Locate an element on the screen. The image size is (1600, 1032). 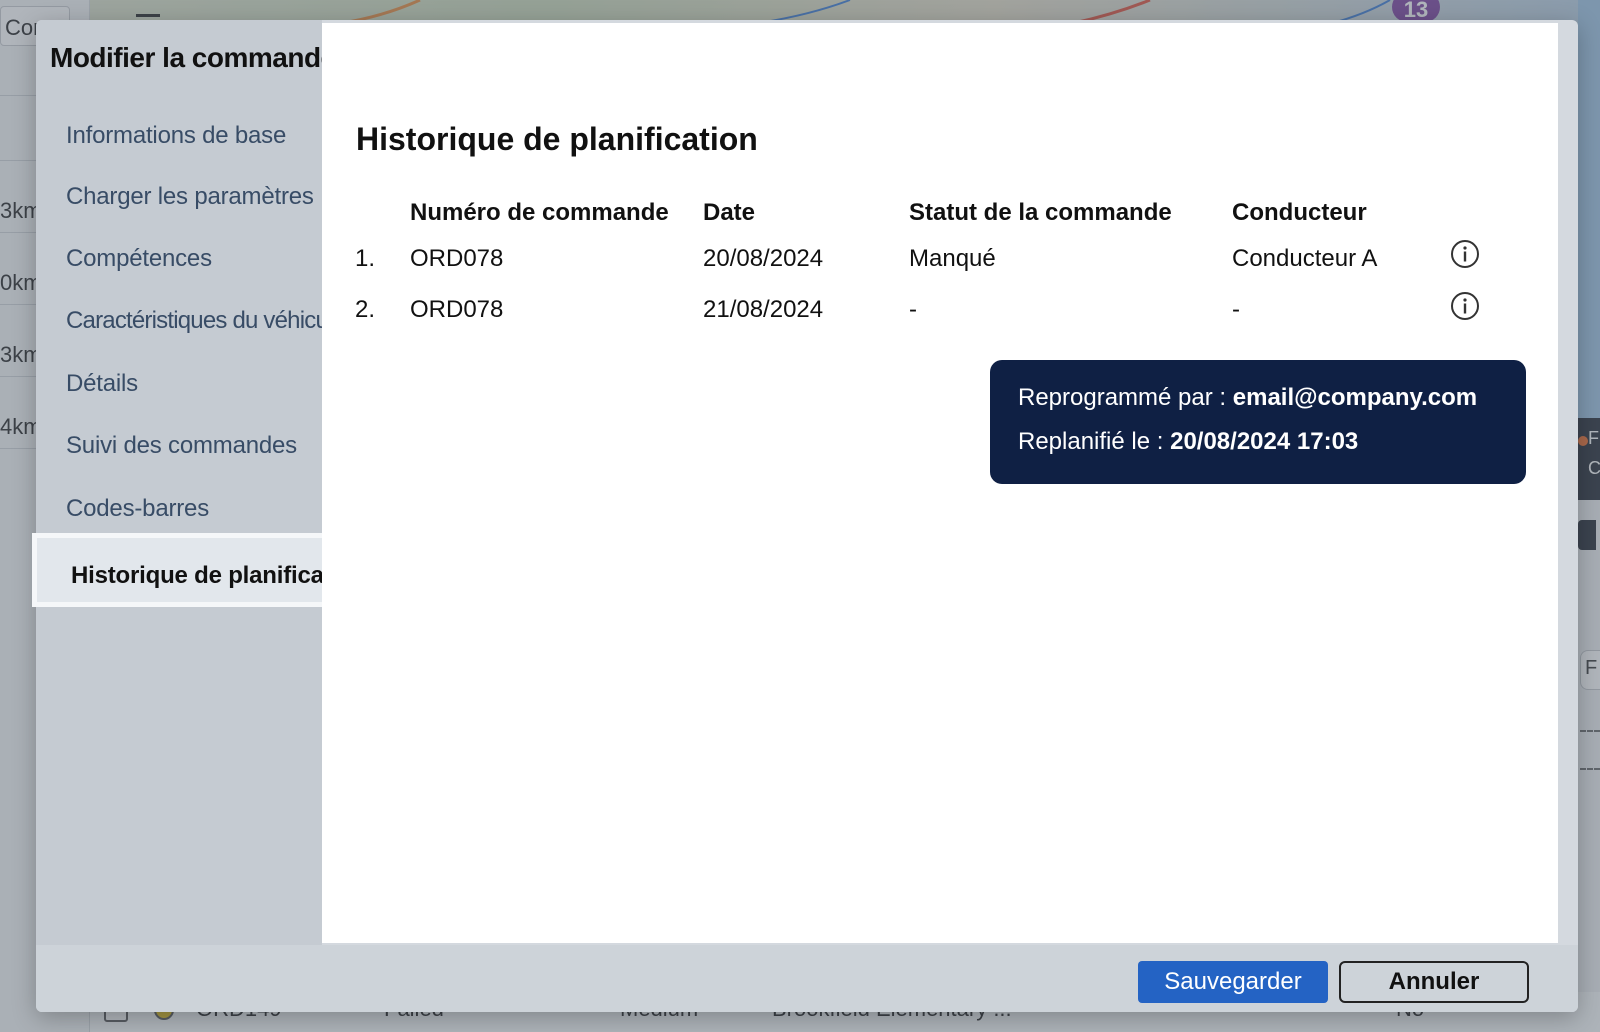
column-header-order-status: Statut de la commande is located at coordinates (1040, 212).